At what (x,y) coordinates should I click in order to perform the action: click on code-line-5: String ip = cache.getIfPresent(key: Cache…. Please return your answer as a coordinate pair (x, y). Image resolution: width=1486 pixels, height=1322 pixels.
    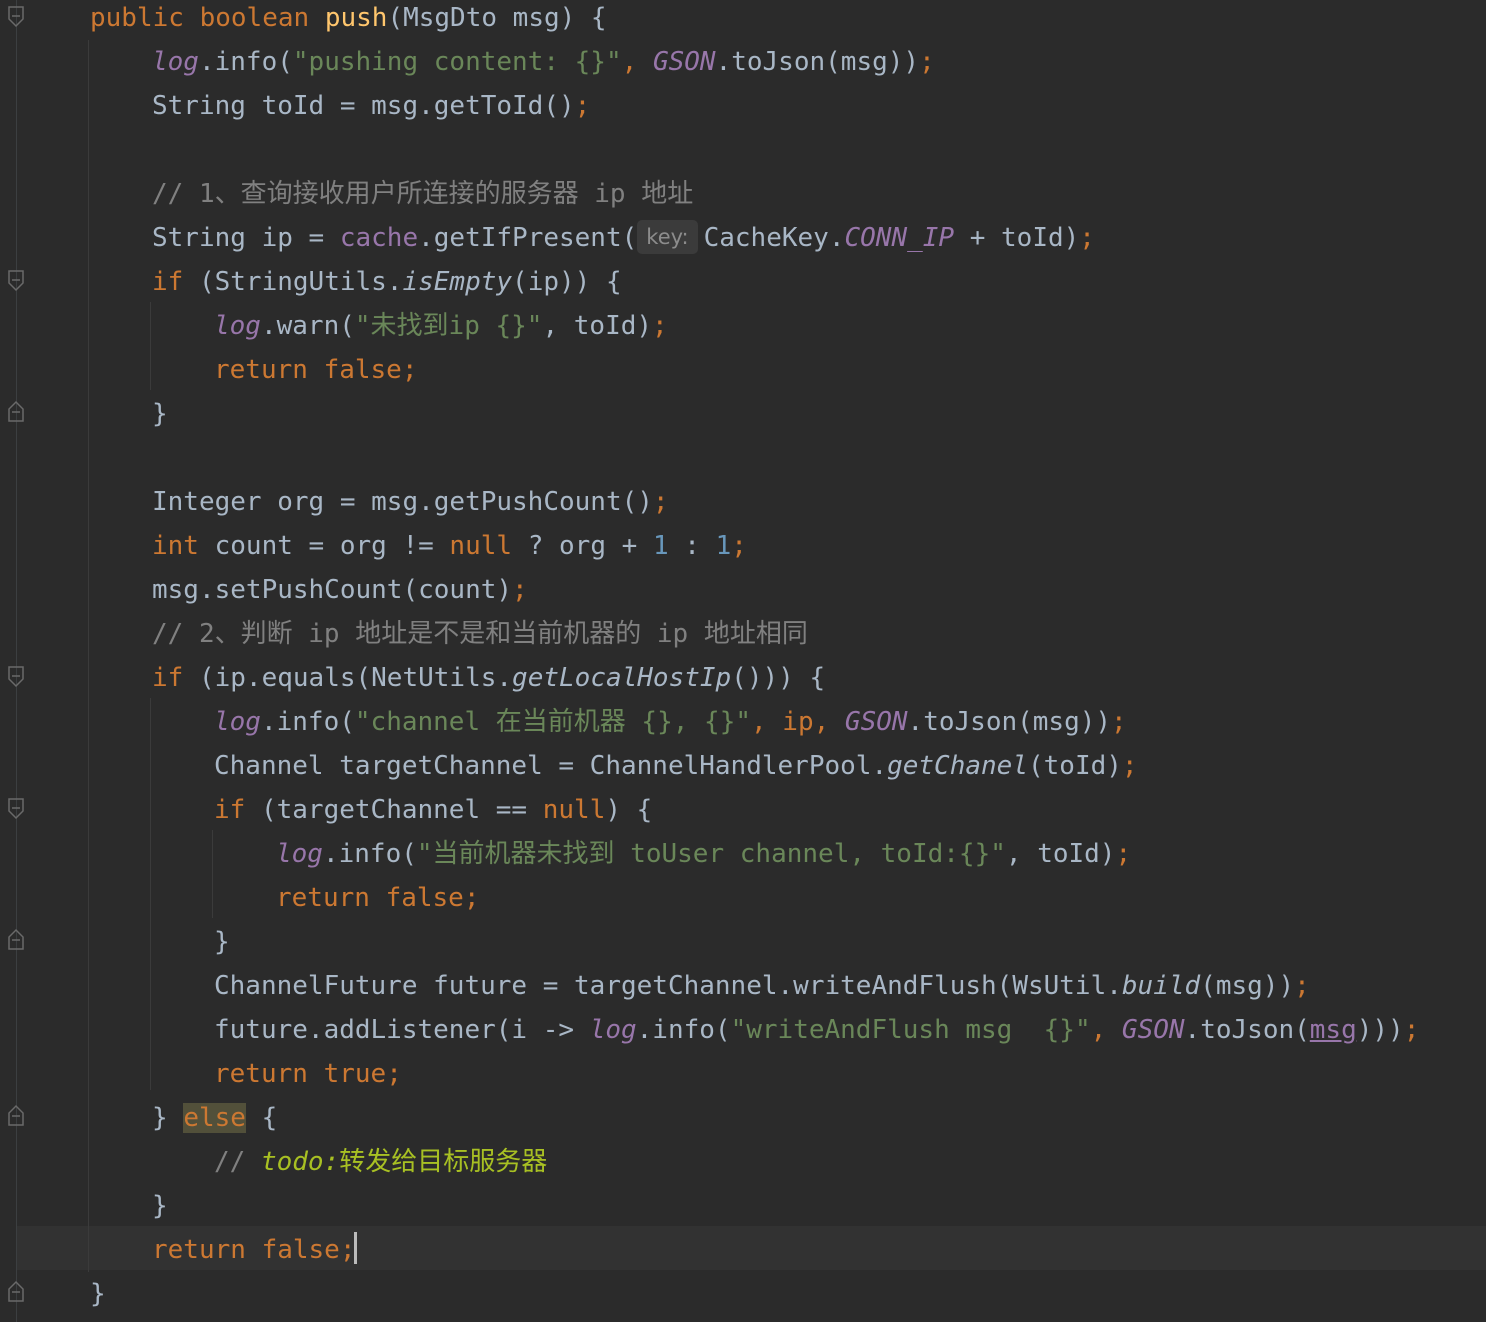
    Looking at the image, I should click on (623, 238).